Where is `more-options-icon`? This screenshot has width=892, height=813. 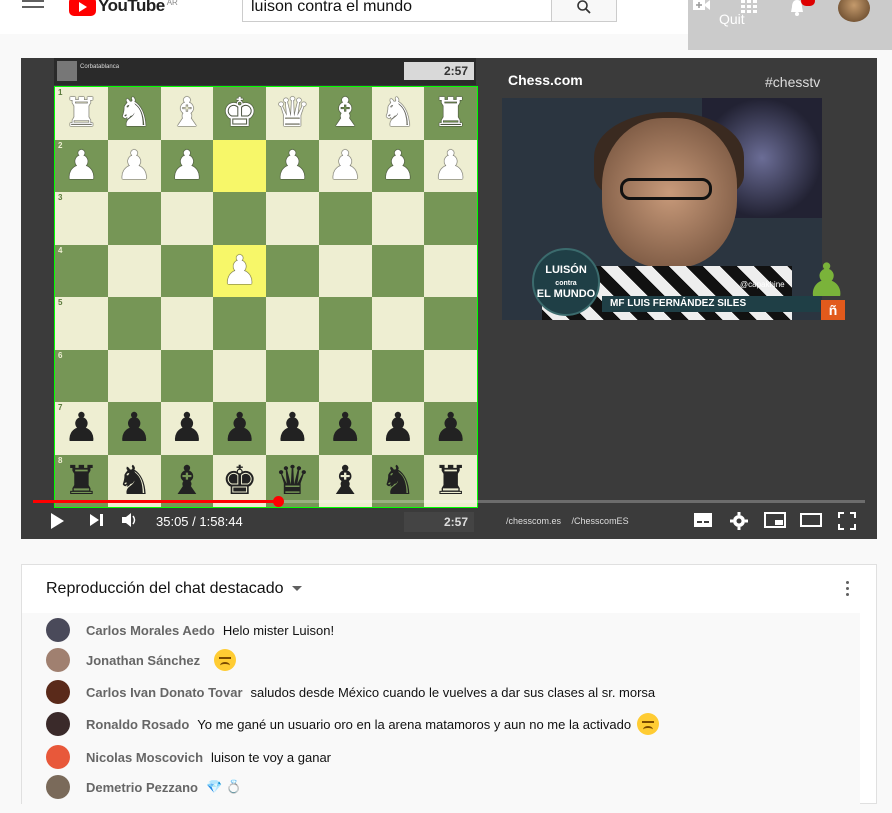
more-options-icon is located at coordinates (848, 590).